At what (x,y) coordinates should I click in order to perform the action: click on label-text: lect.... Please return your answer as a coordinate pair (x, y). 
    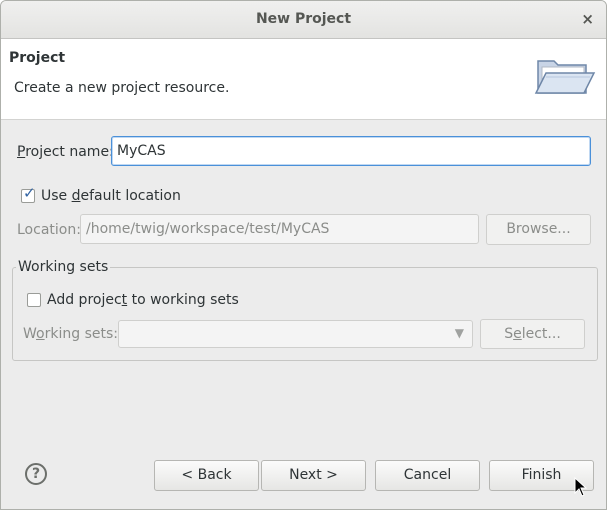
    Looking at the image, I should click on (541, 334).